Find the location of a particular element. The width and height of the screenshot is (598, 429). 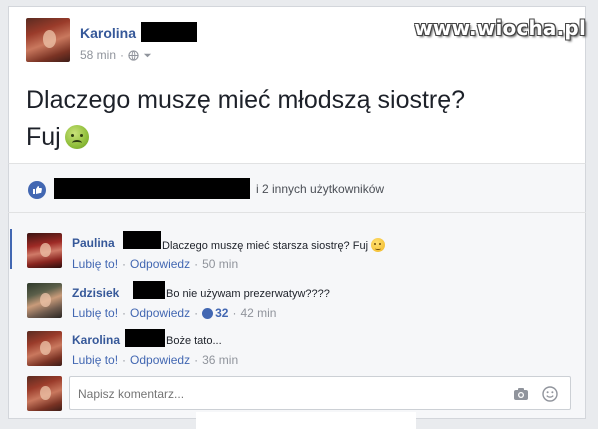

globe-icon is located at coordinates (133, 55).